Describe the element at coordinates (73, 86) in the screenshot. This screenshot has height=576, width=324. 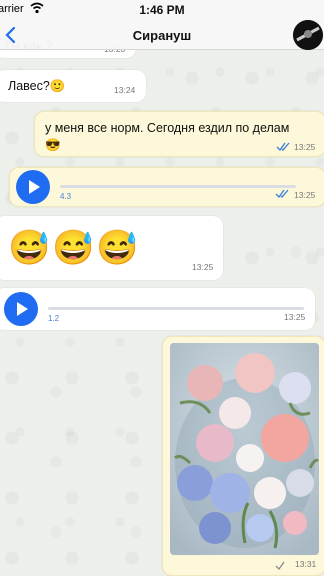
I see `message-bubble-incoming: Лавес?🙂 13:24` at that location.